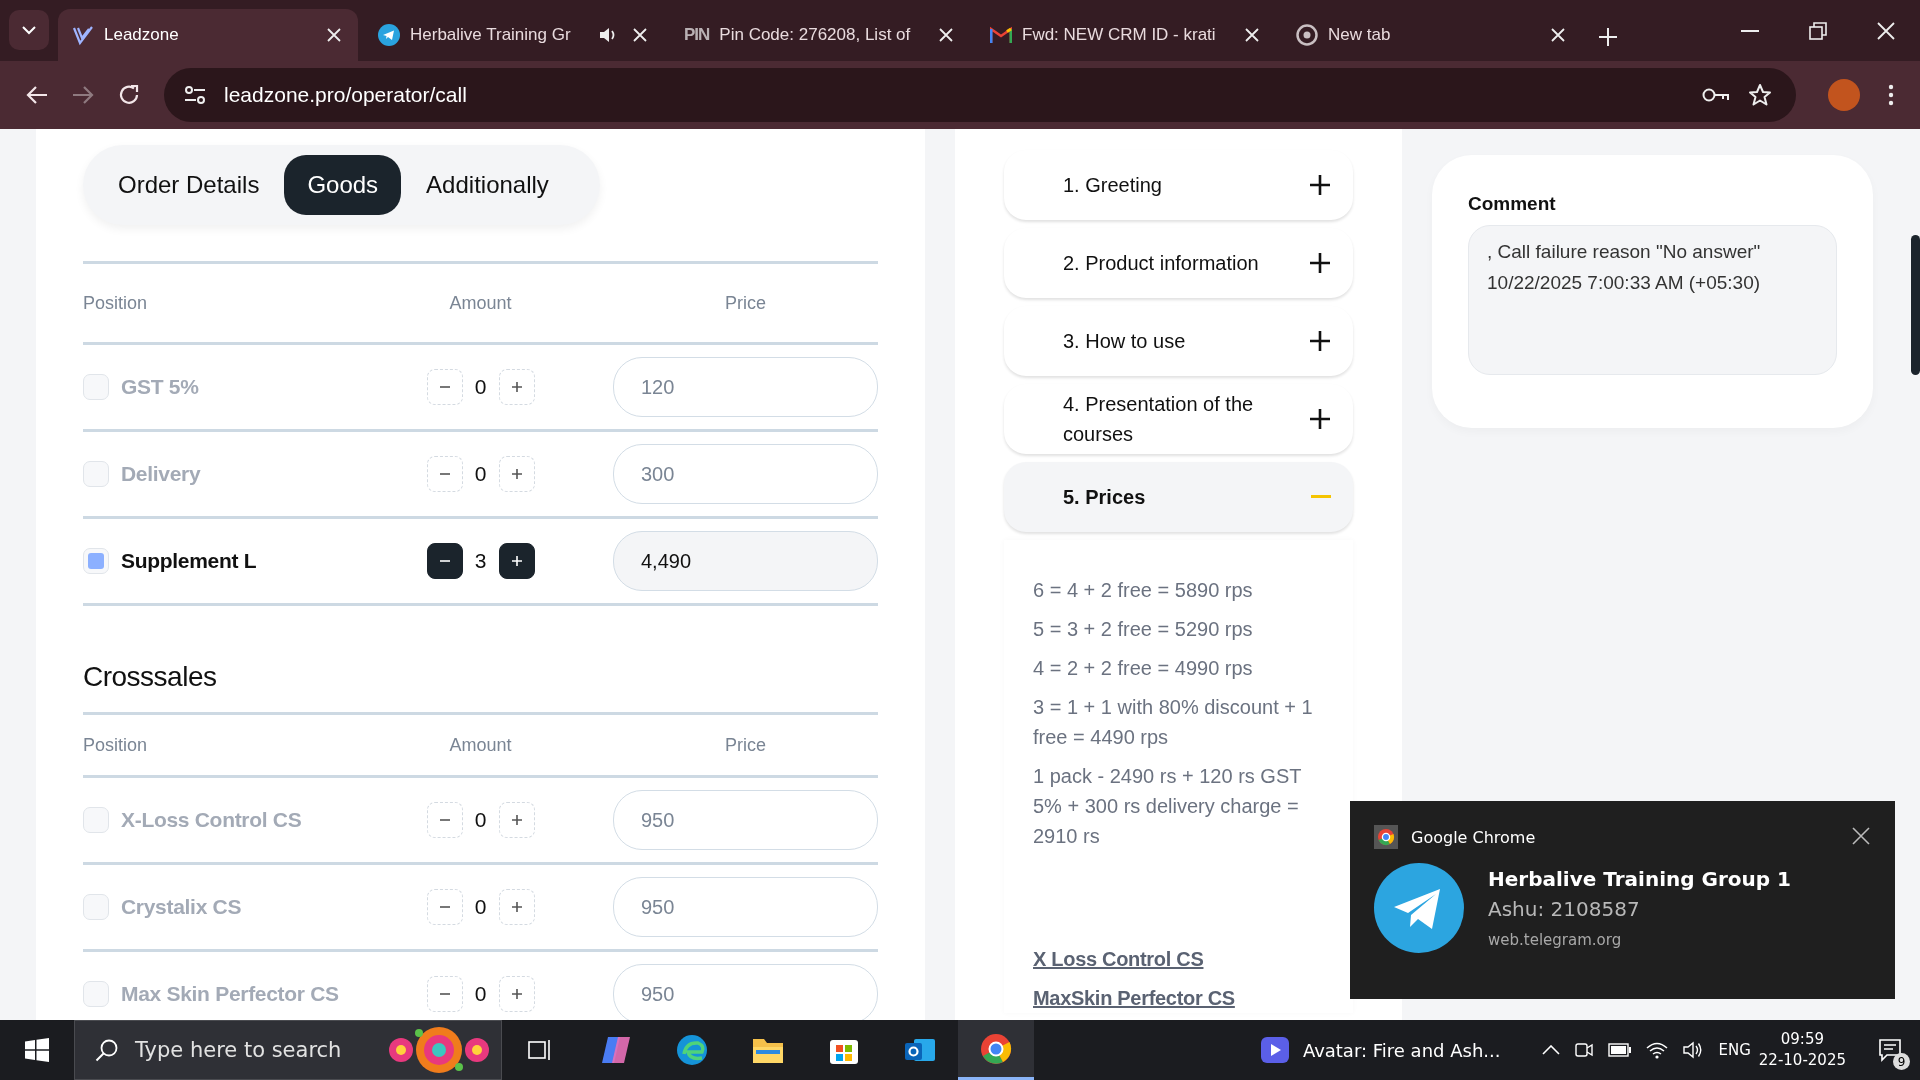  Describe the element at coordinates (37, 95) in the screenshot. I see `back-icon` at that location.